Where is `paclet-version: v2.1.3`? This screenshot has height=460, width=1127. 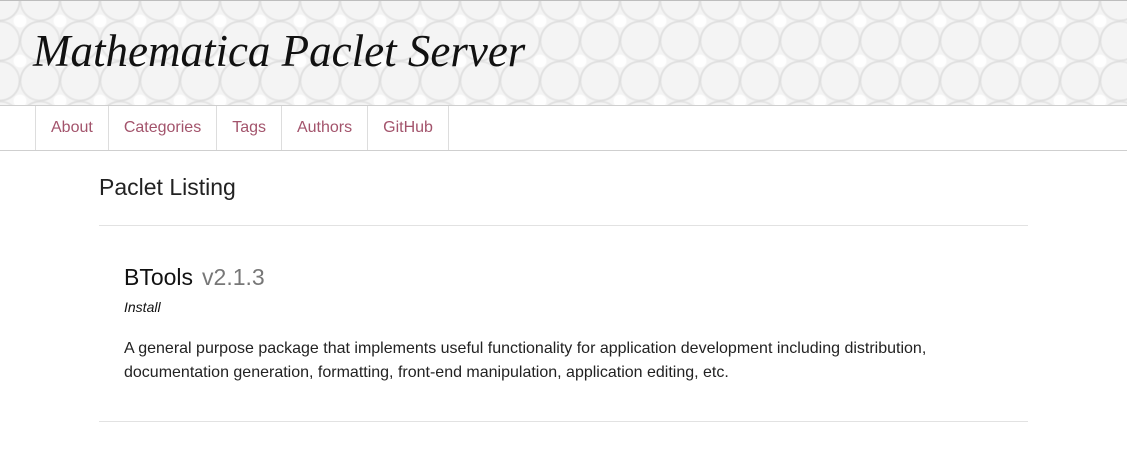 paclet-version: v2.1.3 is located at coordinates (233, 277).